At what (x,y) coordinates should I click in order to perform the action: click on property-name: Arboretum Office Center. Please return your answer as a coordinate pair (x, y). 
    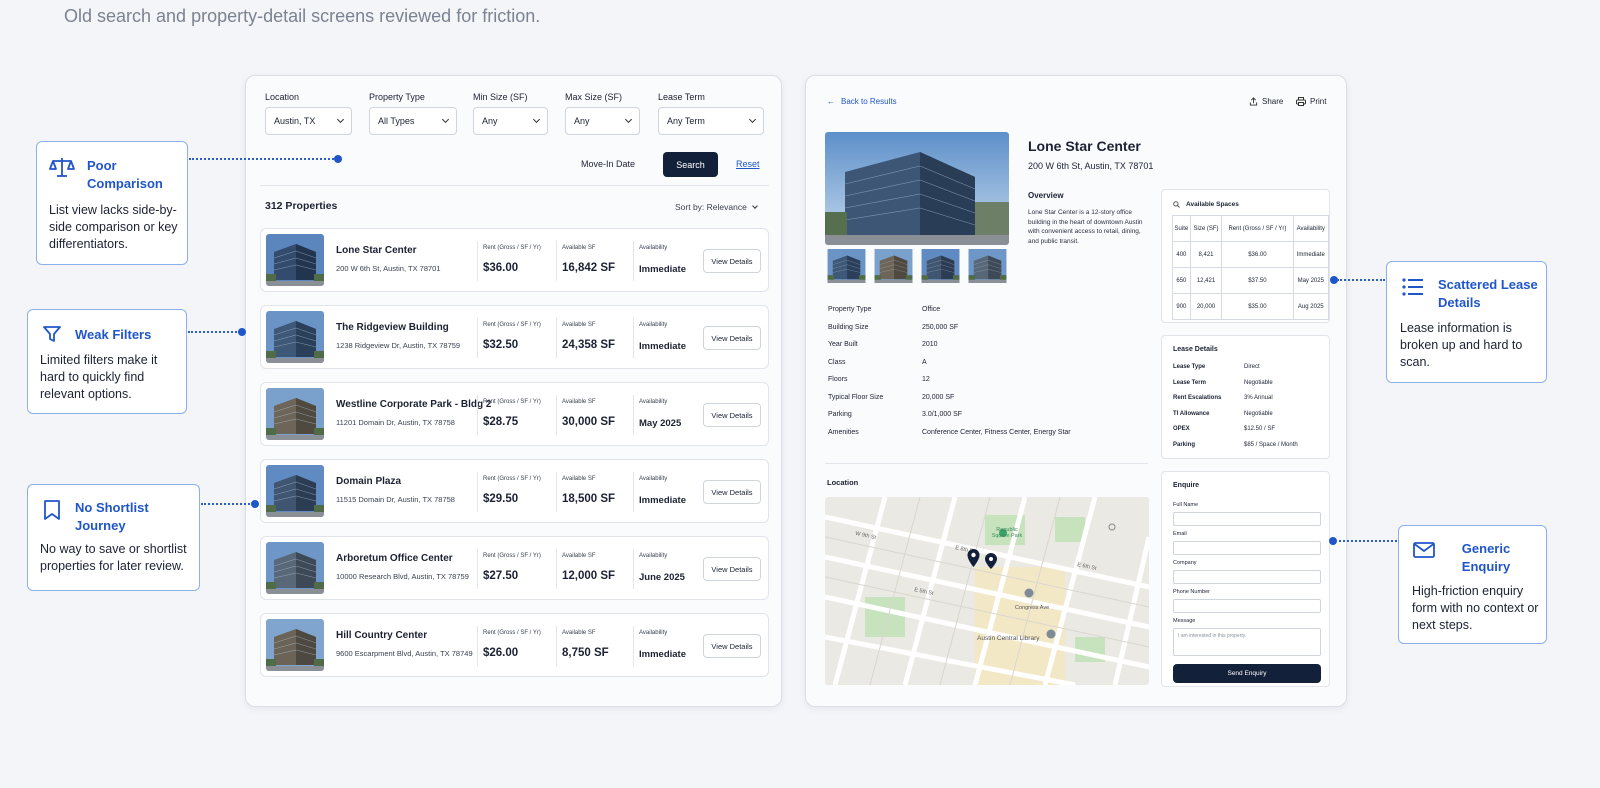
    Looking at the image, I should click on (394, 558).